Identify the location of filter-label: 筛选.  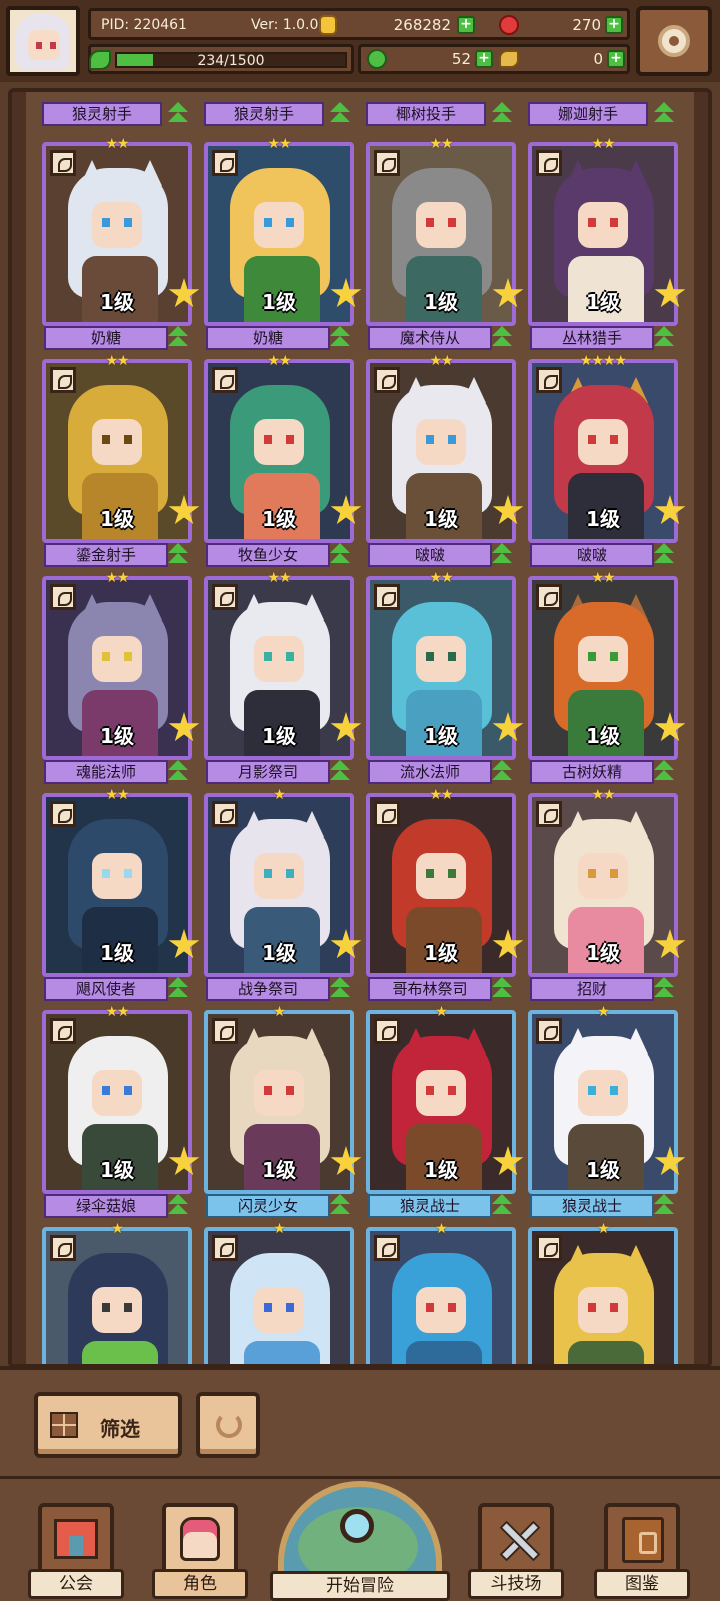
(120, 1429).